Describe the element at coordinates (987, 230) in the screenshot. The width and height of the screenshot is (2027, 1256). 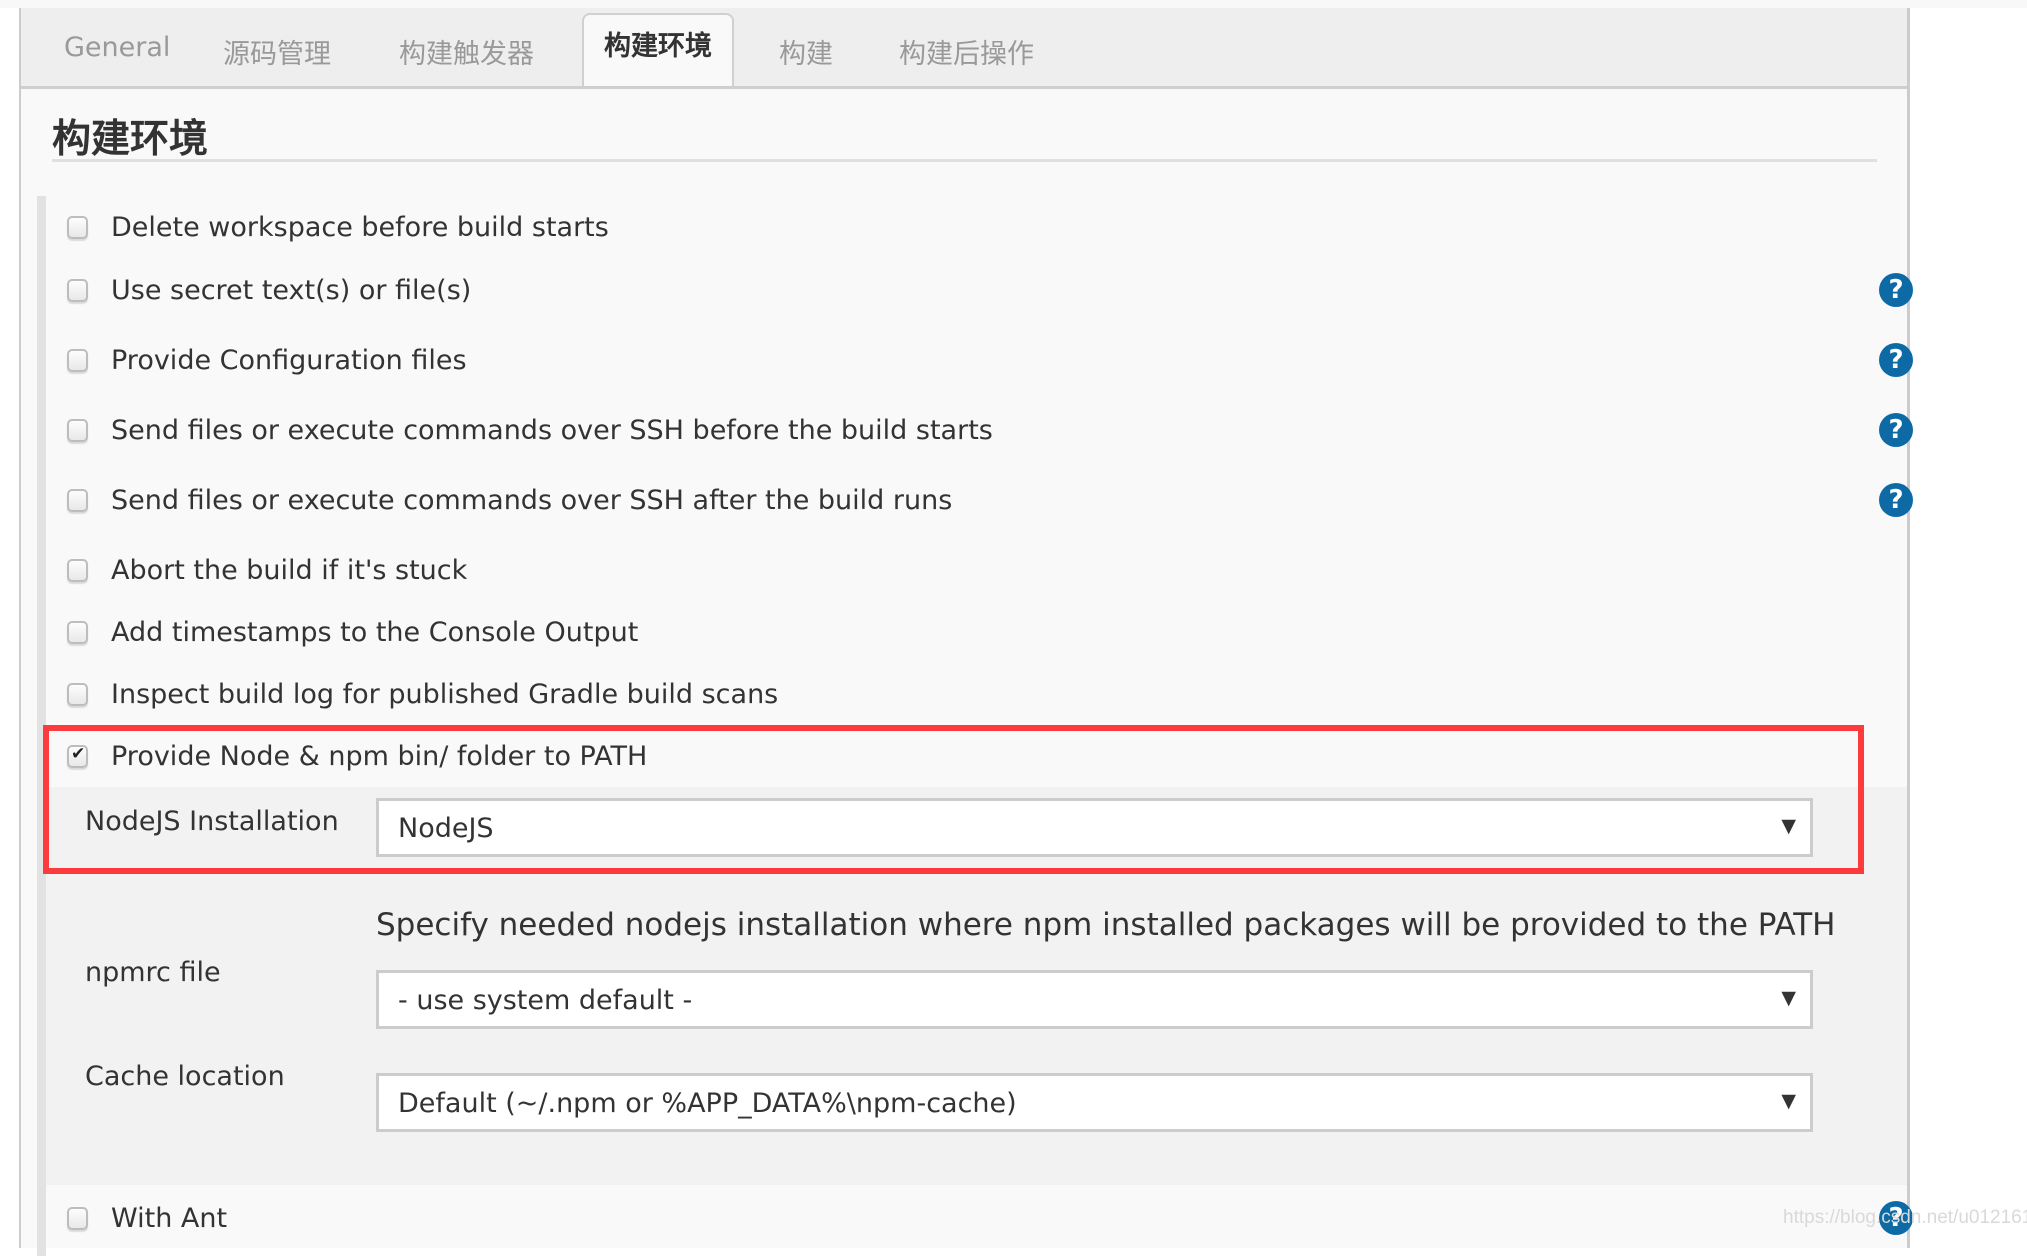
I see `option-row: Delete workspace before build starts` at that location.